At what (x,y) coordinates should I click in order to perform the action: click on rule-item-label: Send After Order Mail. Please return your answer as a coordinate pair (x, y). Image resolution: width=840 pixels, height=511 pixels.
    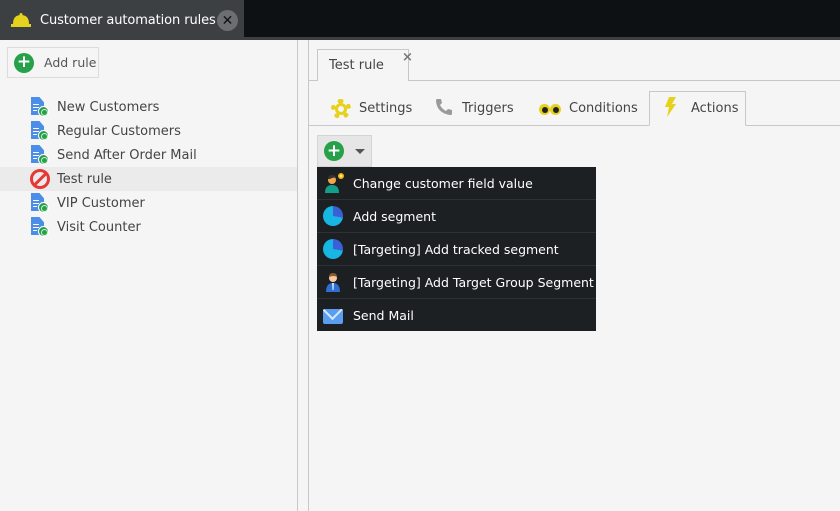
    Looking at the image, I should click on (127, 155).